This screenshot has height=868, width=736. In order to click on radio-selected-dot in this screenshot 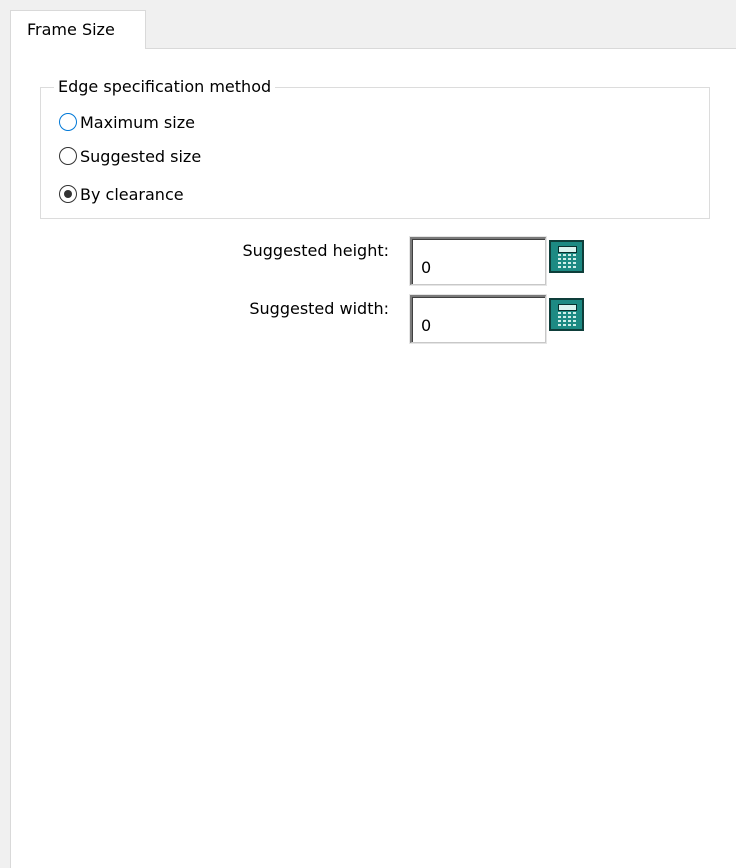, I will do `click(68, 194)`.